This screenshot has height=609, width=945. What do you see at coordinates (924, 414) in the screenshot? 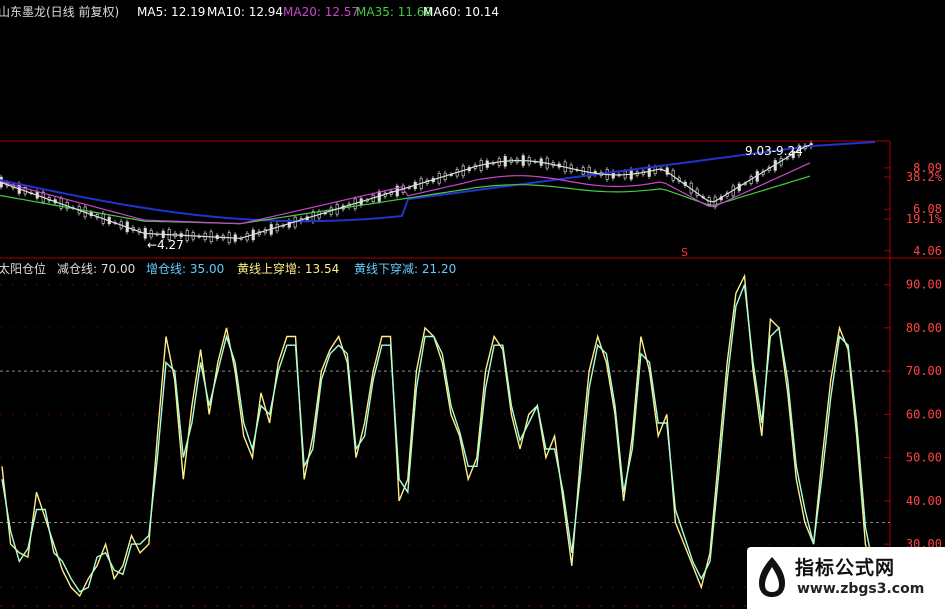
I see `indicator-tick-label: 60.00` at bounding box center [924, 414].